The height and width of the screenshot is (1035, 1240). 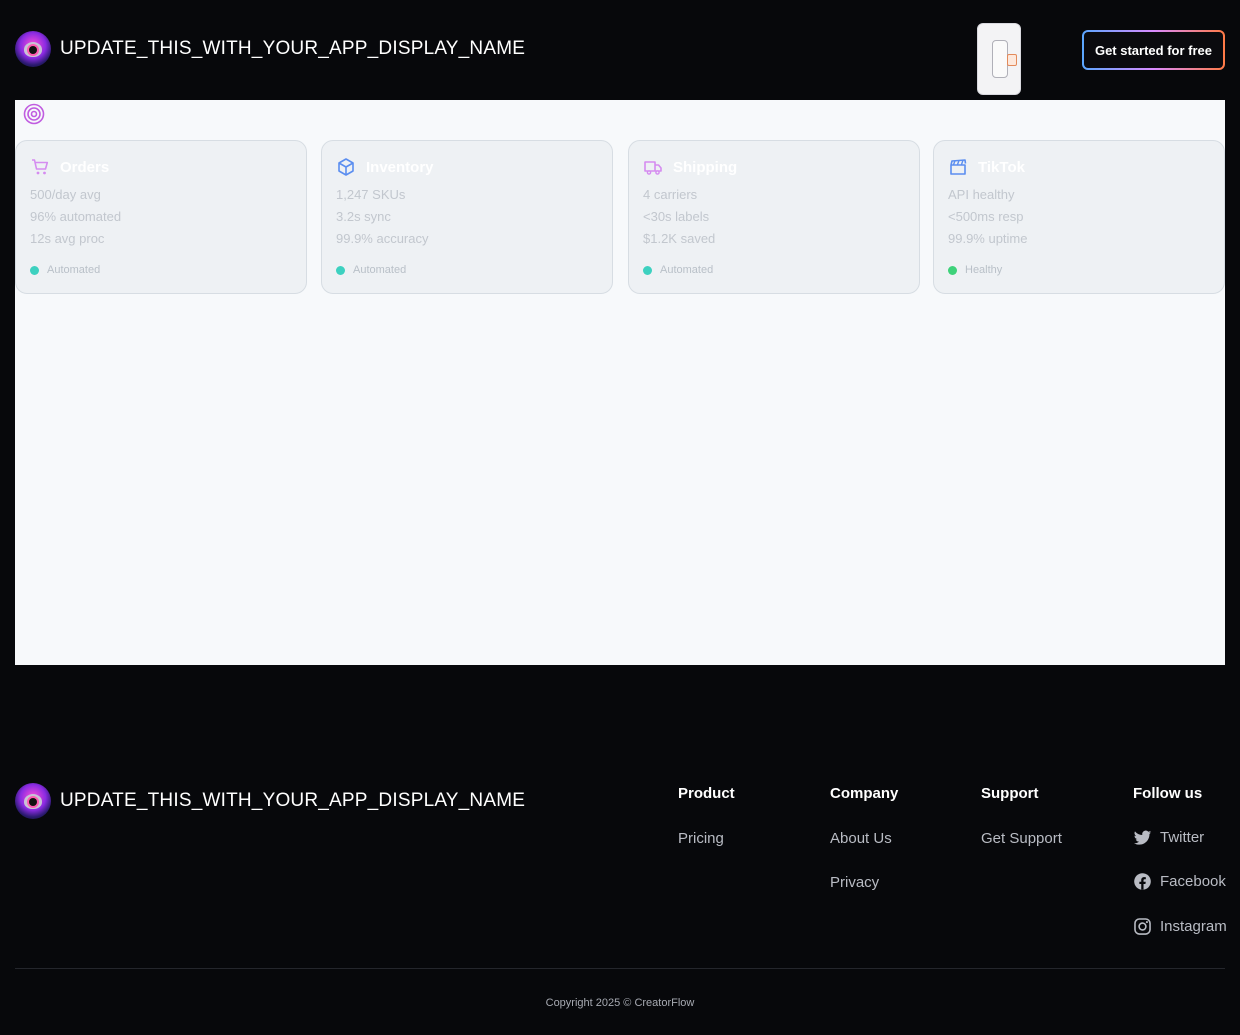 I want to click on footer-link-instagram: Instagram, so click(x=1180, y=926).